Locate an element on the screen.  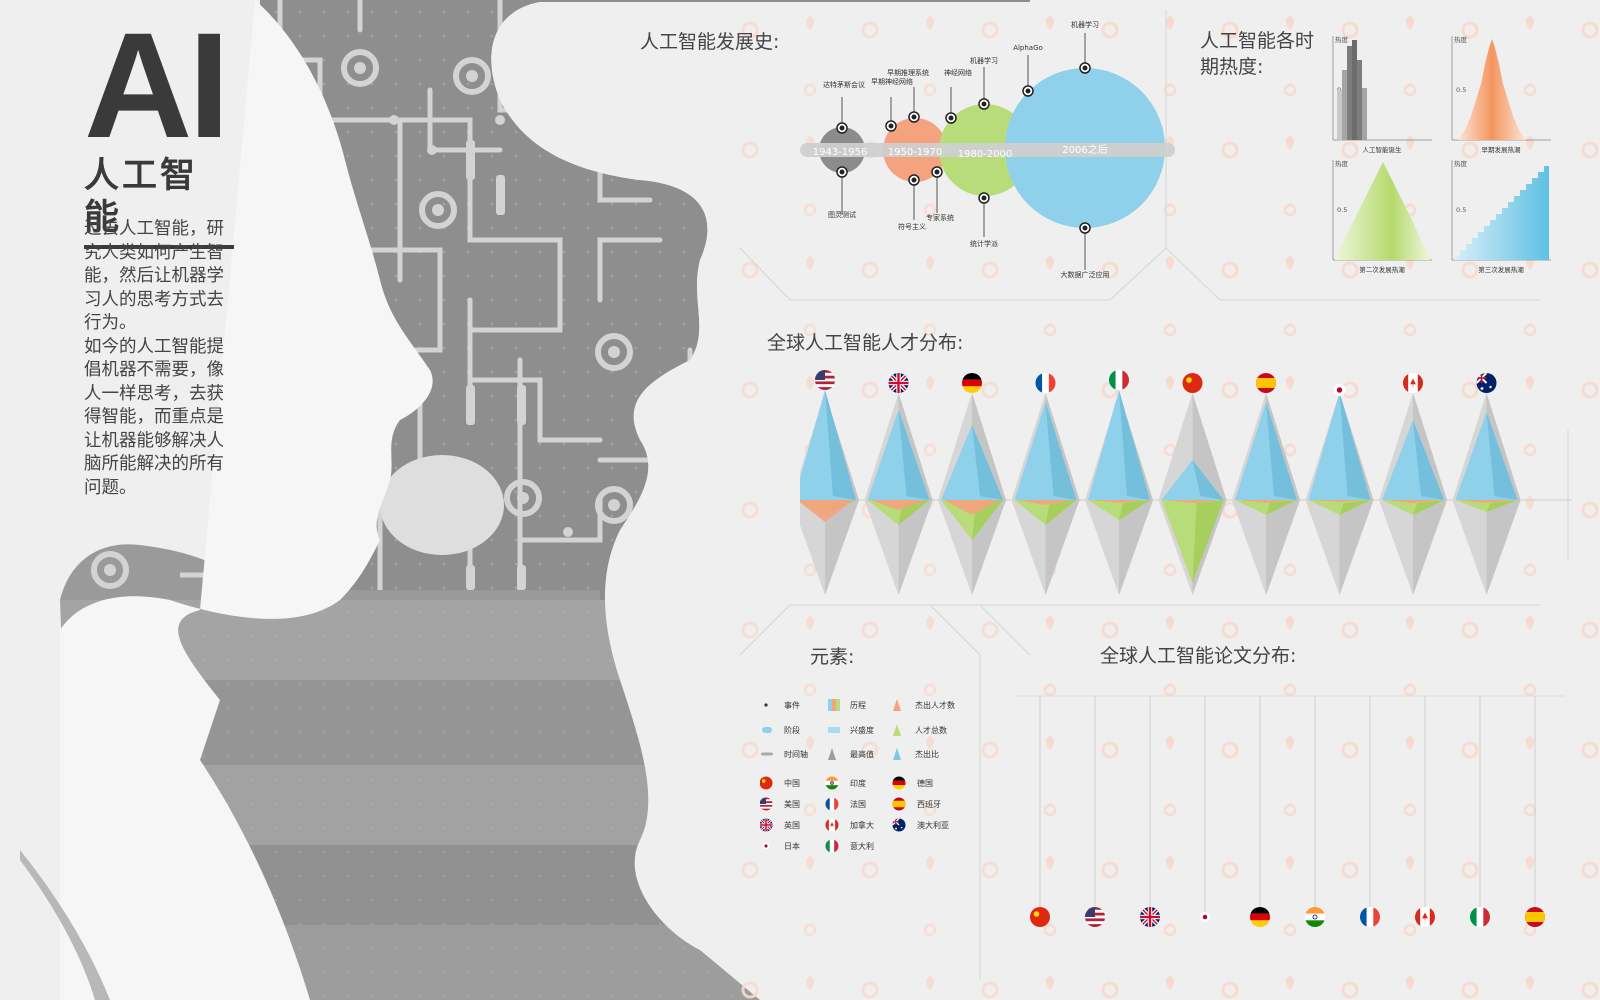
heat-panel: 热度 0.5 人工智能诞生 is located at coordinates (1382, 94).